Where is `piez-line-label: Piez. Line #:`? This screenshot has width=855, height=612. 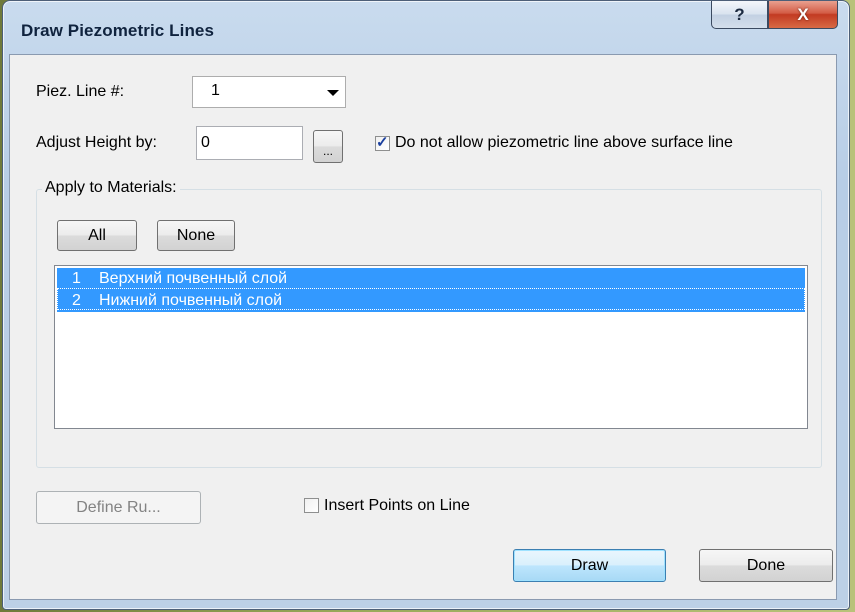 piez-line-label: Piez. Line #: is located at coordinates (80, 91).